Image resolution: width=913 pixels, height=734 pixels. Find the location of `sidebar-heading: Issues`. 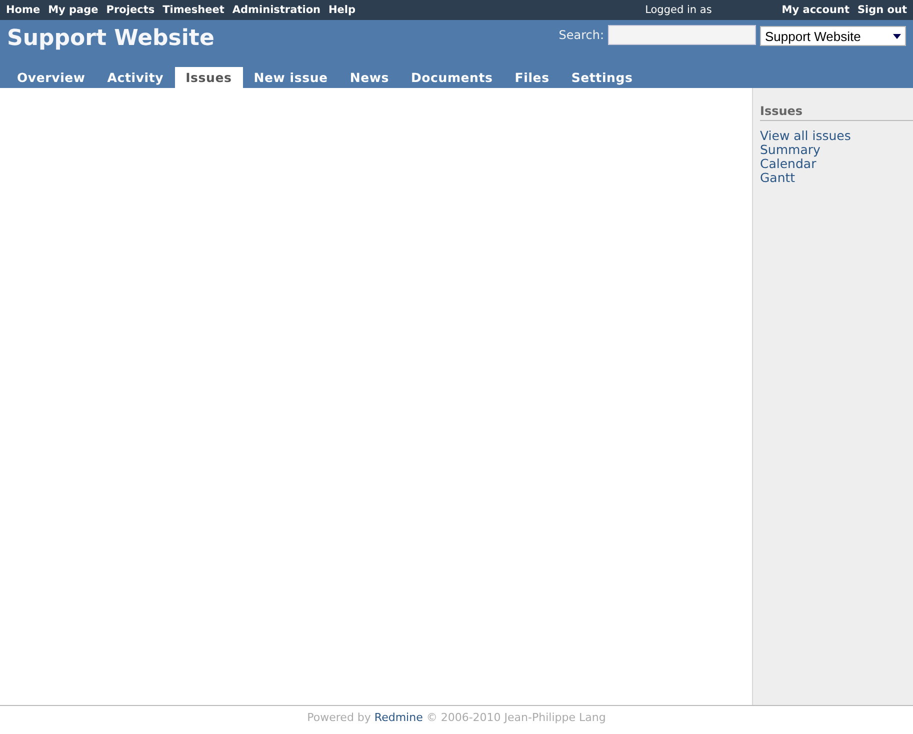

sidebar-heading: Issues is located at coordinates (836, 112).